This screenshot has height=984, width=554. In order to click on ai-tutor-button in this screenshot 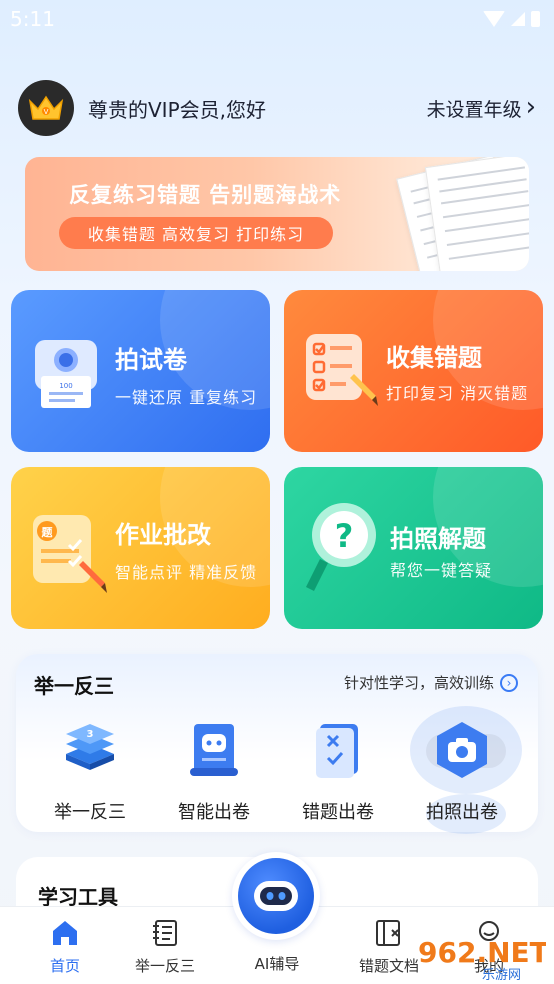, I will do `click(276, 896)`.